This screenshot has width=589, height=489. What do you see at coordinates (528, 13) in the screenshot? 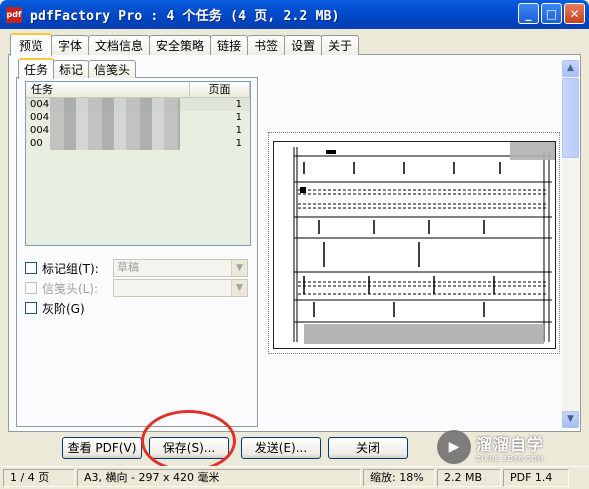
I see `minimize-button: _` at bounding box center [528, 13].